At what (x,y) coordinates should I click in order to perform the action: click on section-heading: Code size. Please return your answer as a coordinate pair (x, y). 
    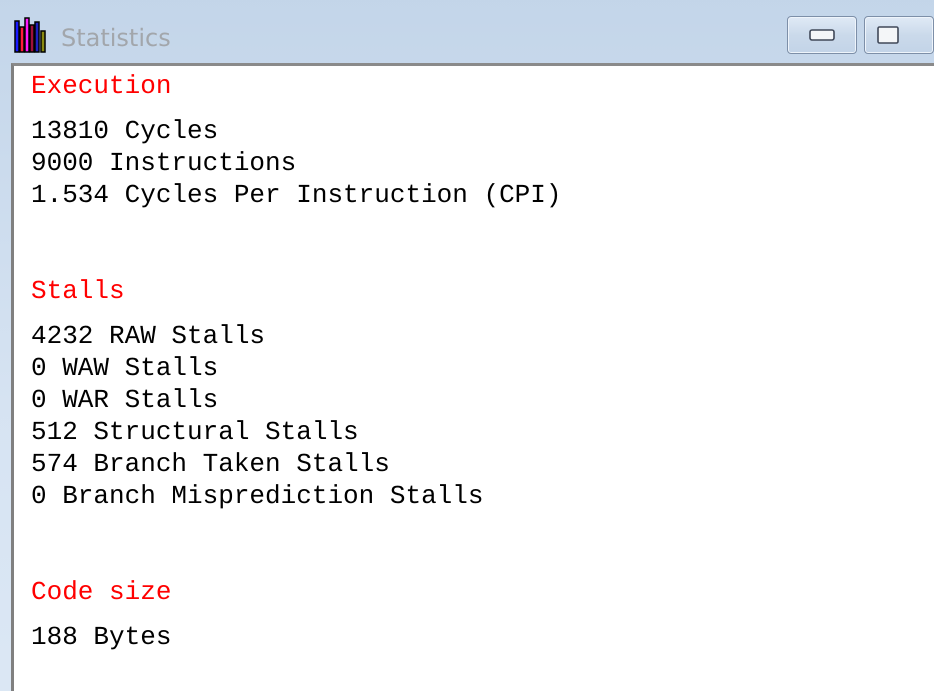
    Looking at the image, I should click on (101, 592).